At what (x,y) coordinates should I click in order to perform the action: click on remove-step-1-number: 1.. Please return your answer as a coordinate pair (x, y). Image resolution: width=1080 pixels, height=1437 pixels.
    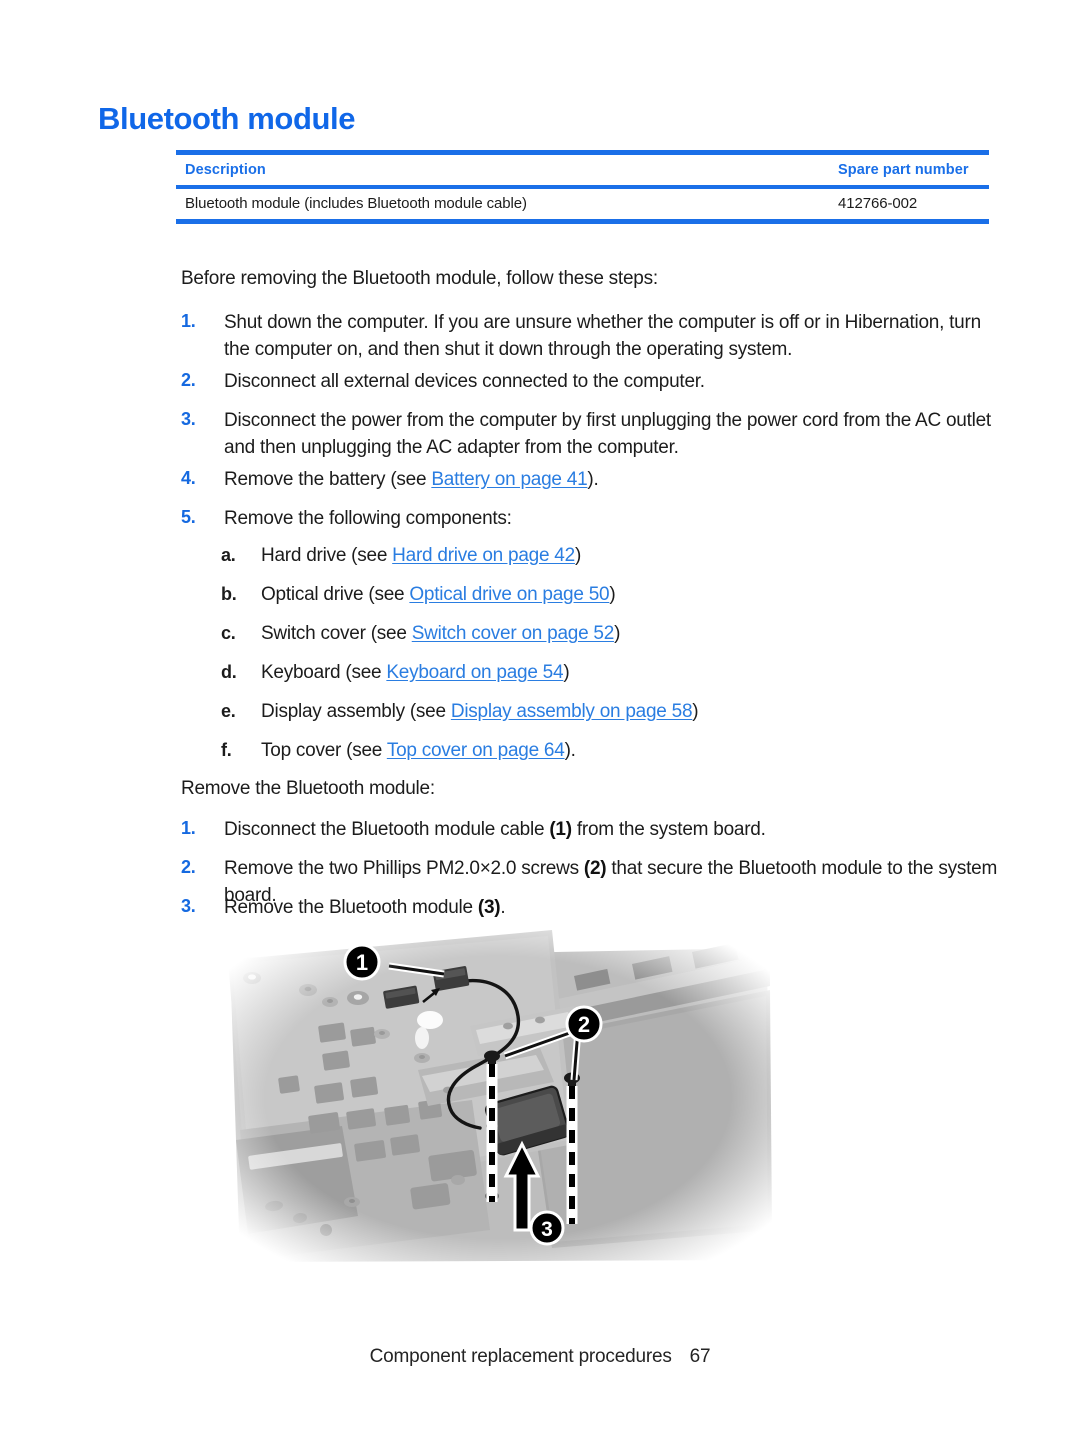
    Looking at the image, I should click on (188, 828).